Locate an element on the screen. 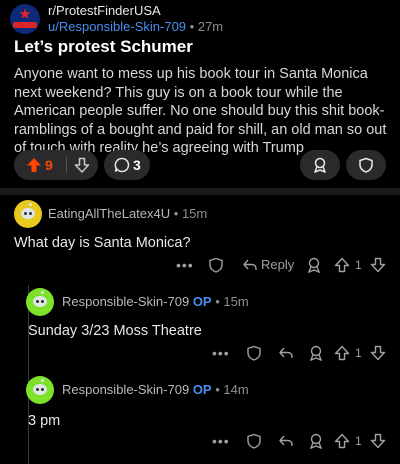 The image size is (400, 464). post-title: Let’s protest Schumer is located at coordinates (103, 47).